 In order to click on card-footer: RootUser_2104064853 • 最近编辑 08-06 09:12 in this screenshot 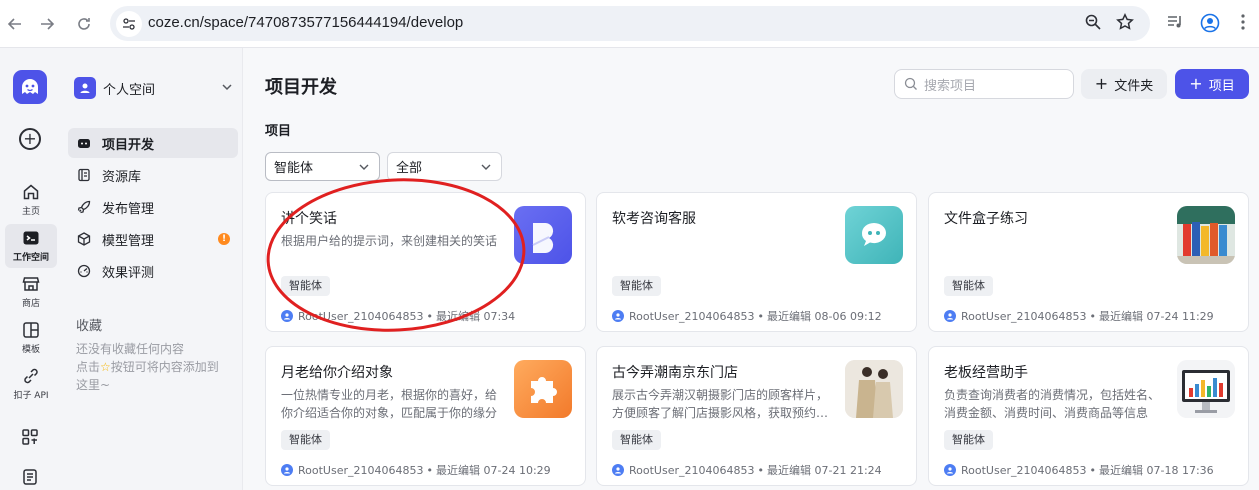, I will do `click(747, 316)`.